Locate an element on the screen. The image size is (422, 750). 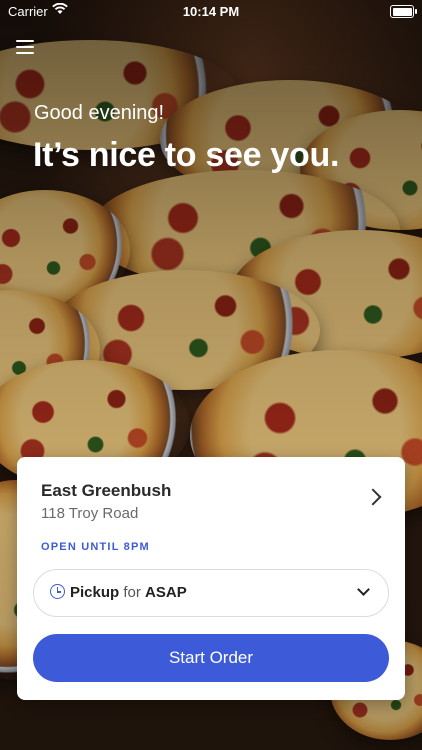
order-time-value: ASAP is located at coordinates (166, 592).